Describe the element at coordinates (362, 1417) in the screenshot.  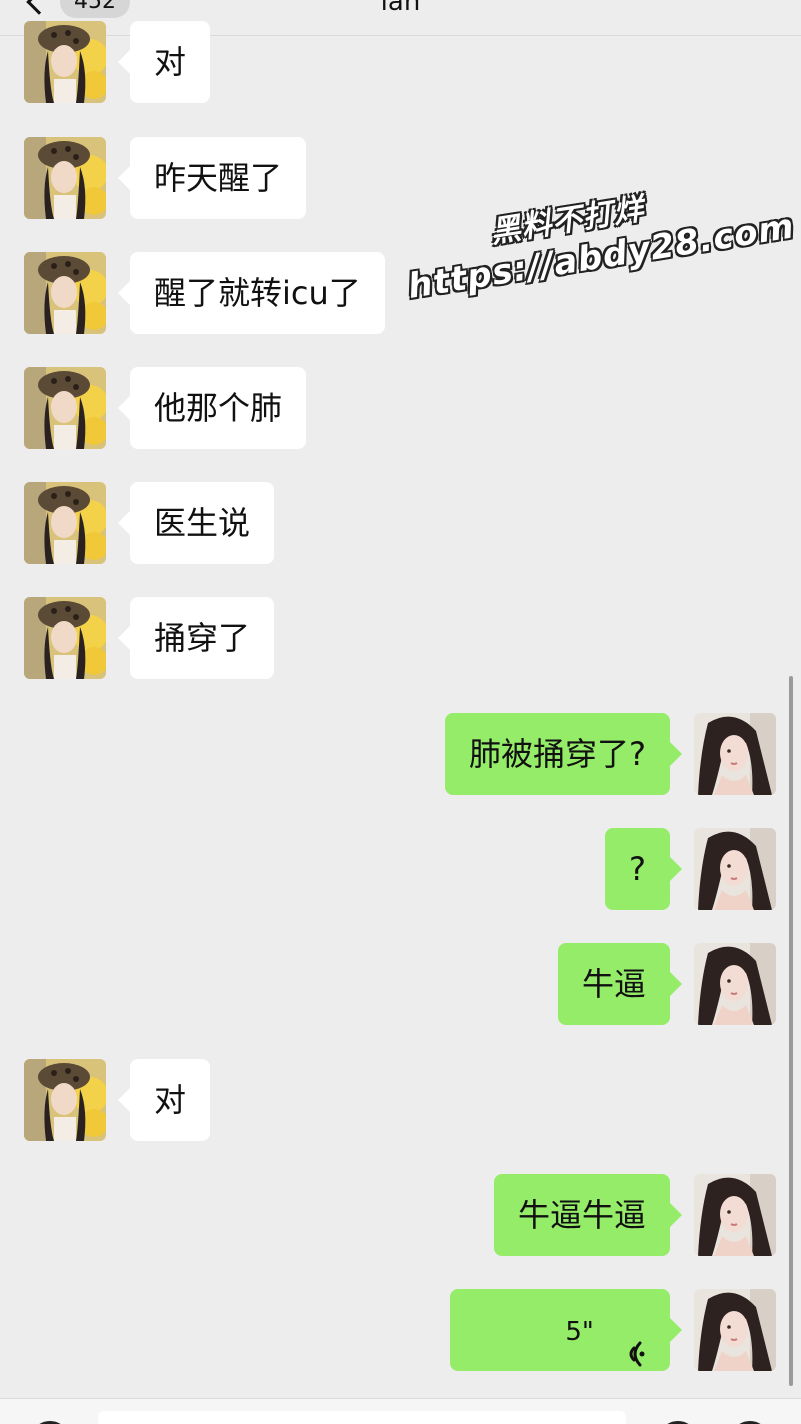
I see `message-input` at that location.